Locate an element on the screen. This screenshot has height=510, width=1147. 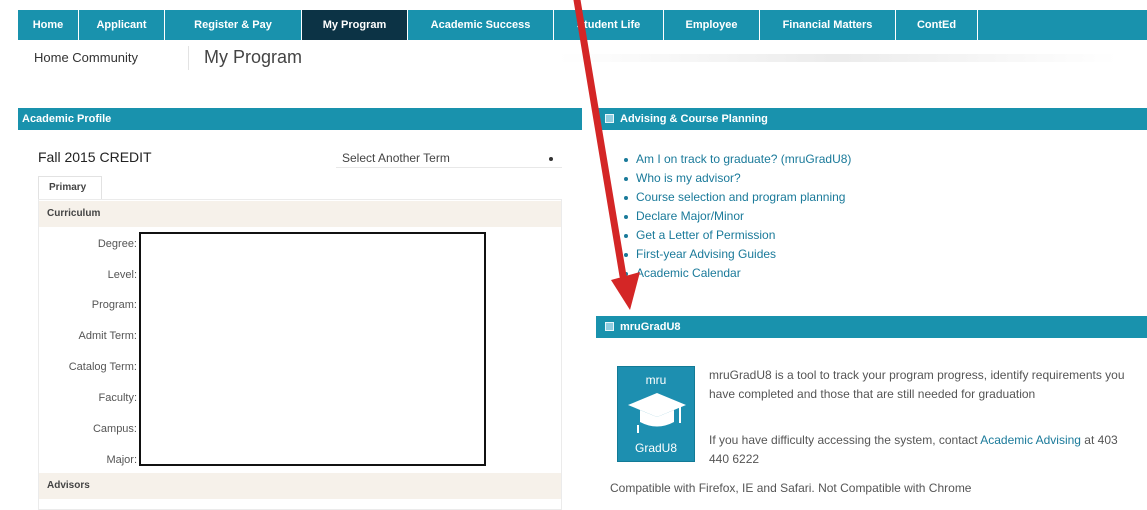
academic-profile-header: Academic Profile is located at coordinates (300, 119).